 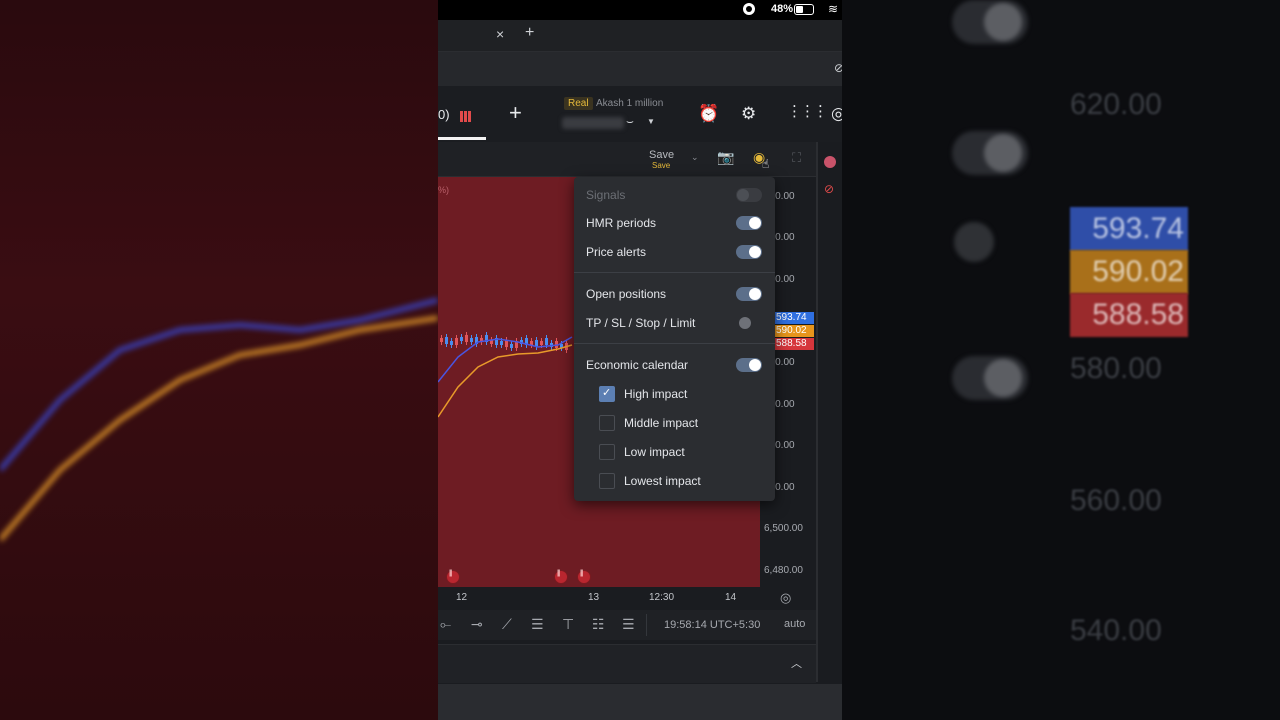 I want to click on chevron-down-icon: ⌄, so click(x=695, y=157).